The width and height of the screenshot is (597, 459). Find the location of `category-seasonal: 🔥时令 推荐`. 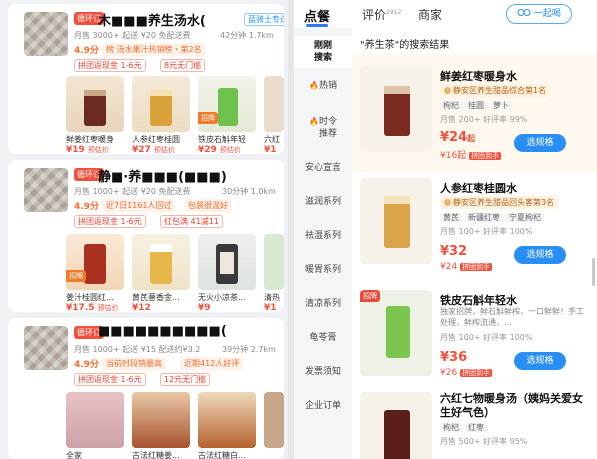

category-seasonal: 🔥时令 推荐 is located at coordinates (323, 128).